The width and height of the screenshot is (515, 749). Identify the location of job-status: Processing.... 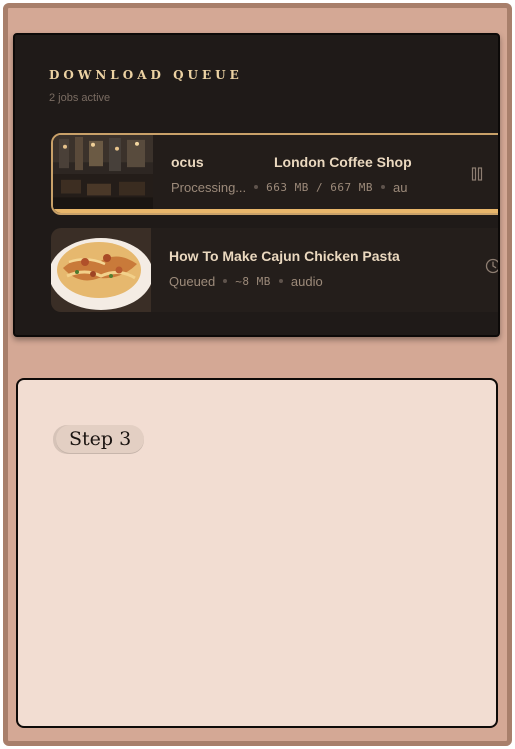
(209, 187).